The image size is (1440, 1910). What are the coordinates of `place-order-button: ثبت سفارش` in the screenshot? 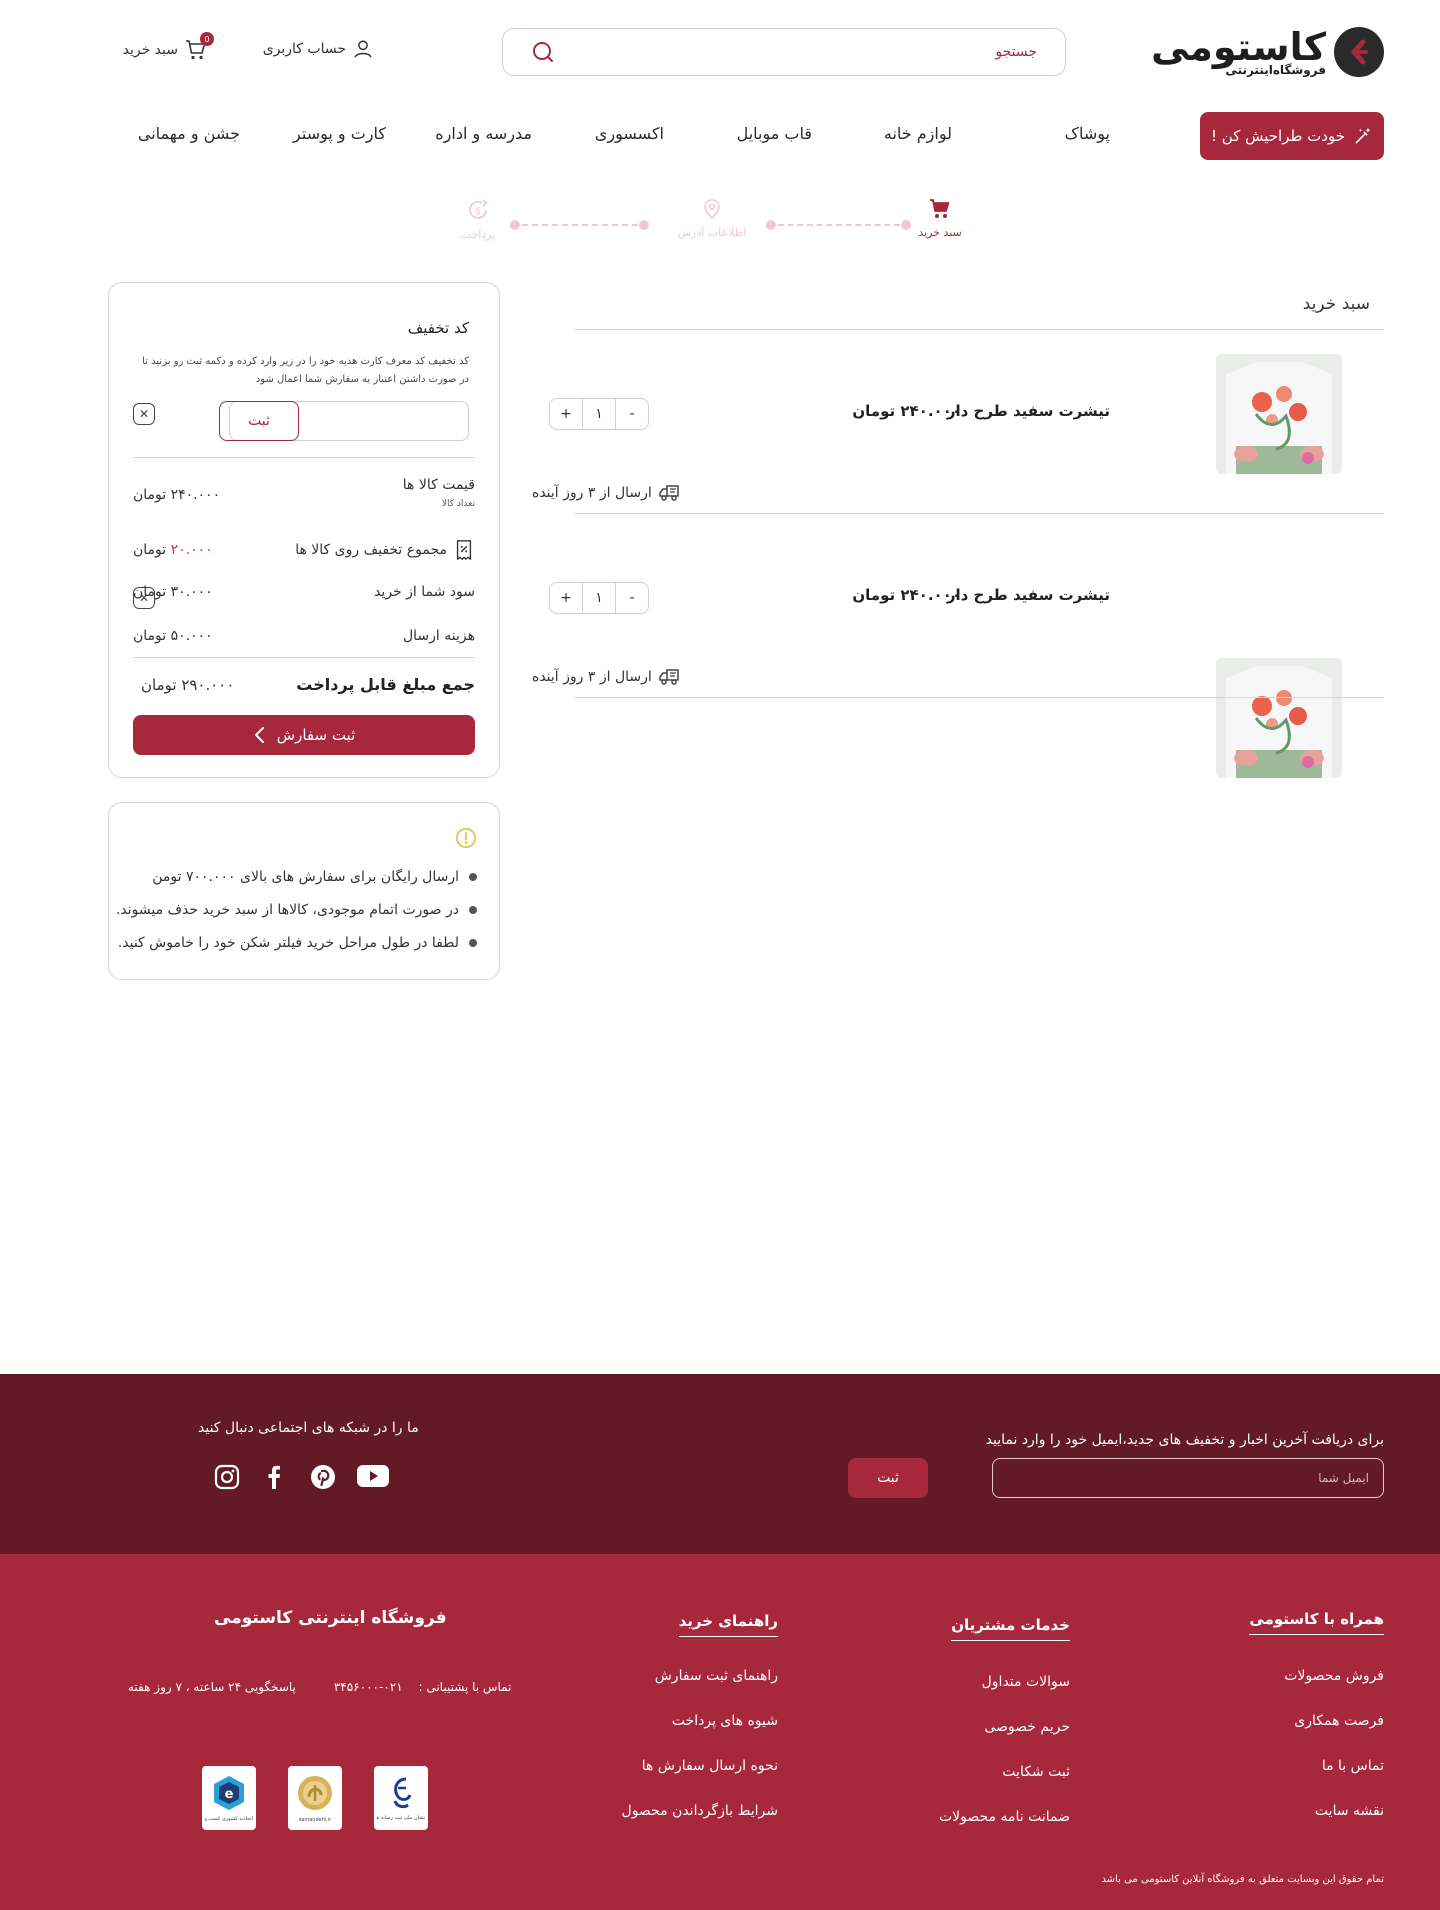 It's located at (304, 735).